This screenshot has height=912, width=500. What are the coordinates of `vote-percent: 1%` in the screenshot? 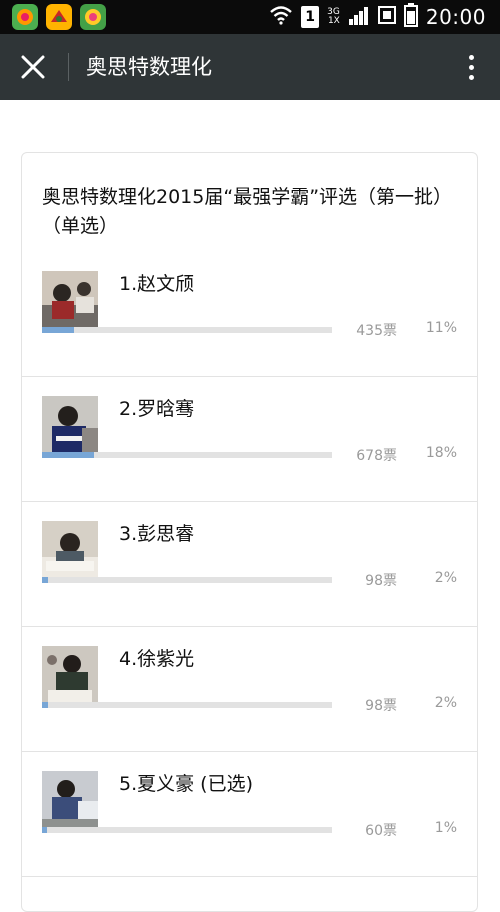 It's located at (445, 828).